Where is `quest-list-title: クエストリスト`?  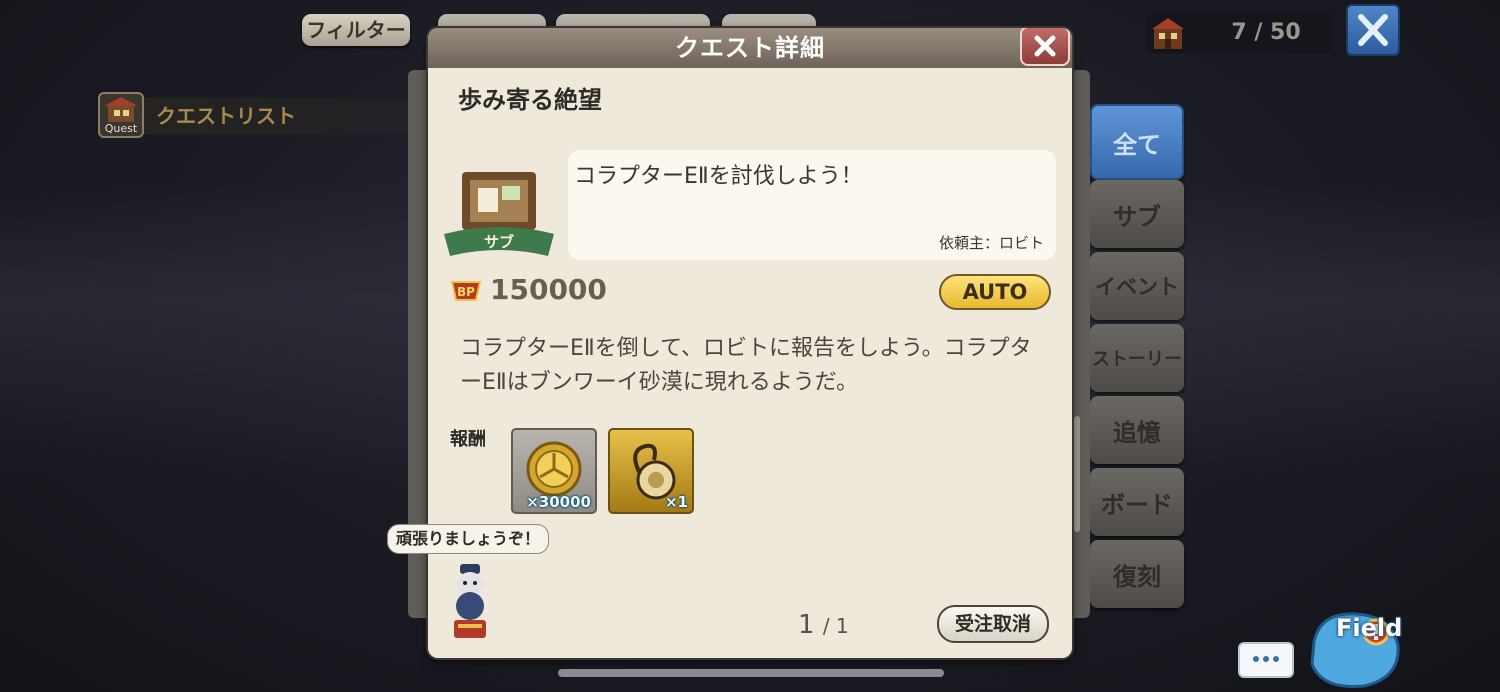 quest-list-title: クエストリスト is located at coordinates (226, 116).